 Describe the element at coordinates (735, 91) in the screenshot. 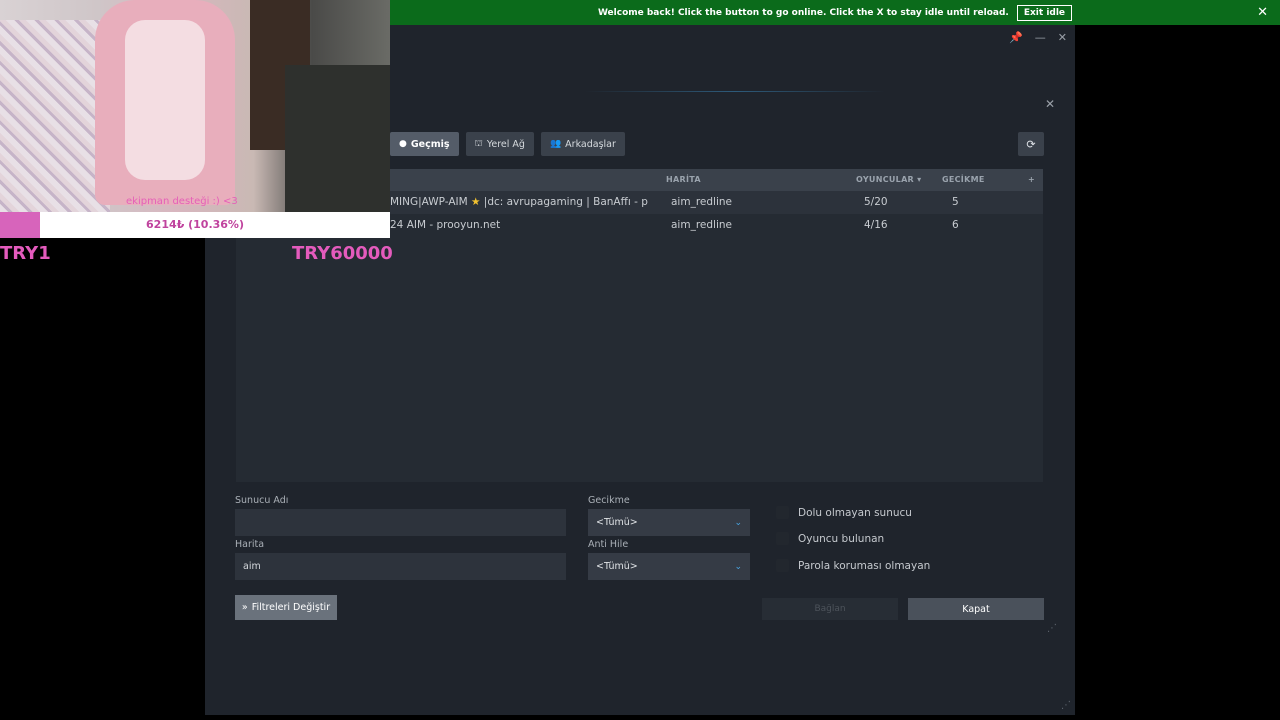

I see `header-divider` at that location.